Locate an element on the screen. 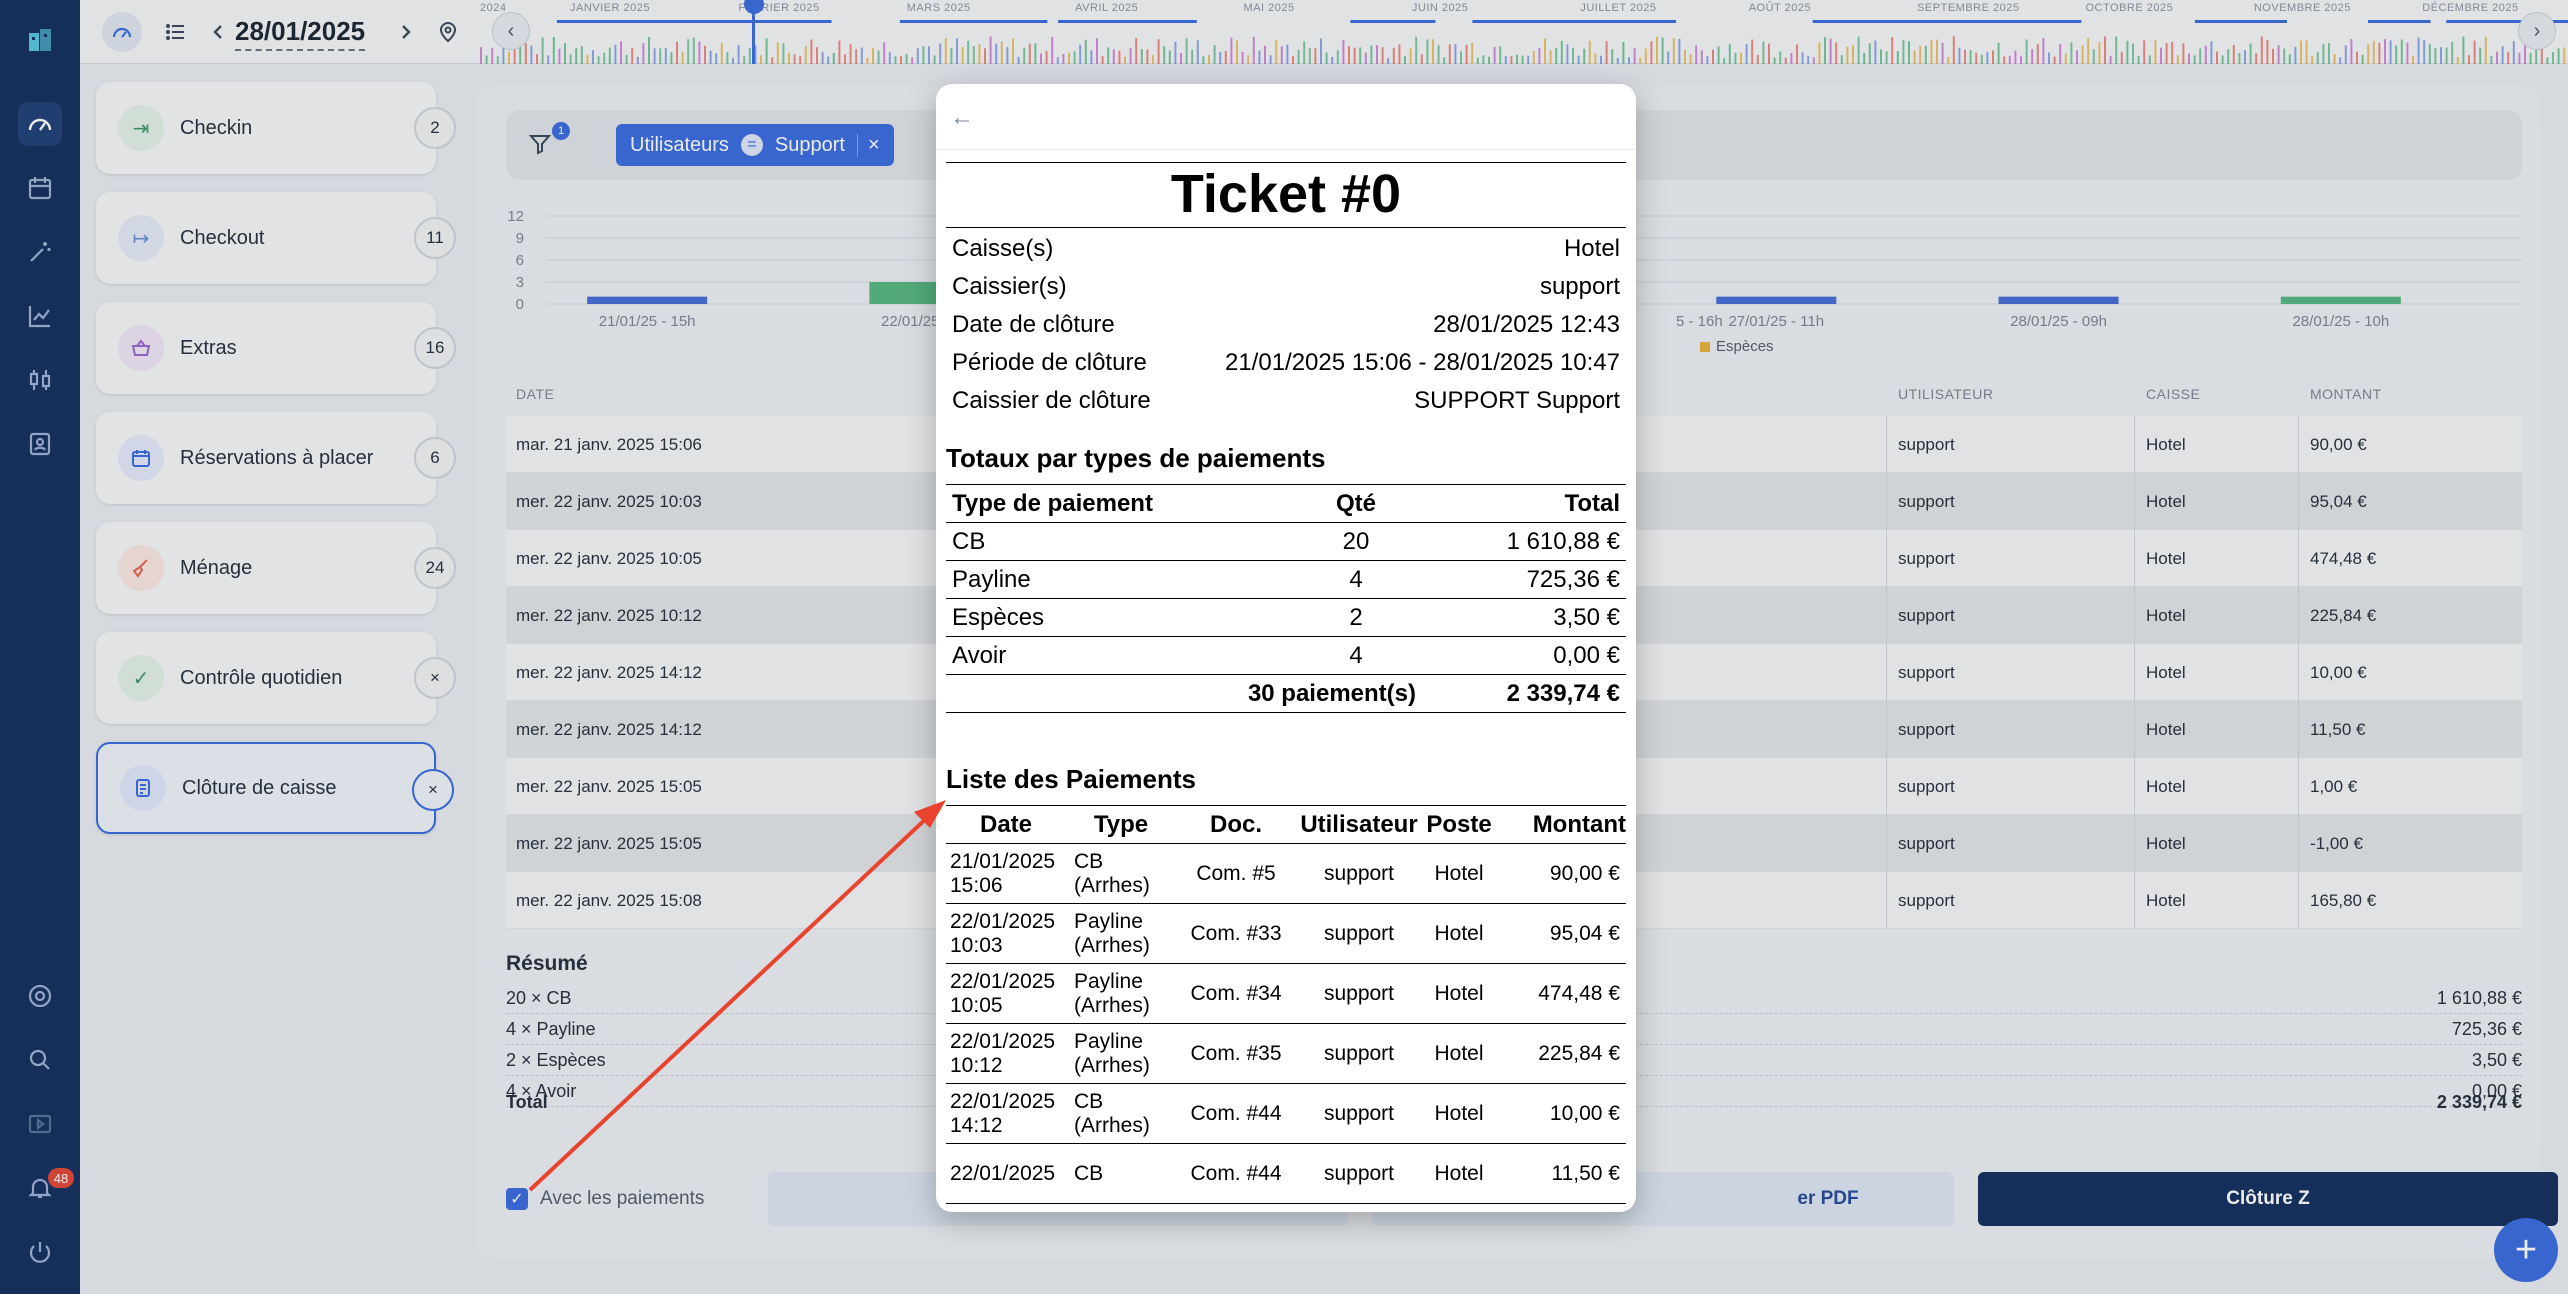  totals-section-title: Totaux par types de paiements is located at coordinates (1136, 458).